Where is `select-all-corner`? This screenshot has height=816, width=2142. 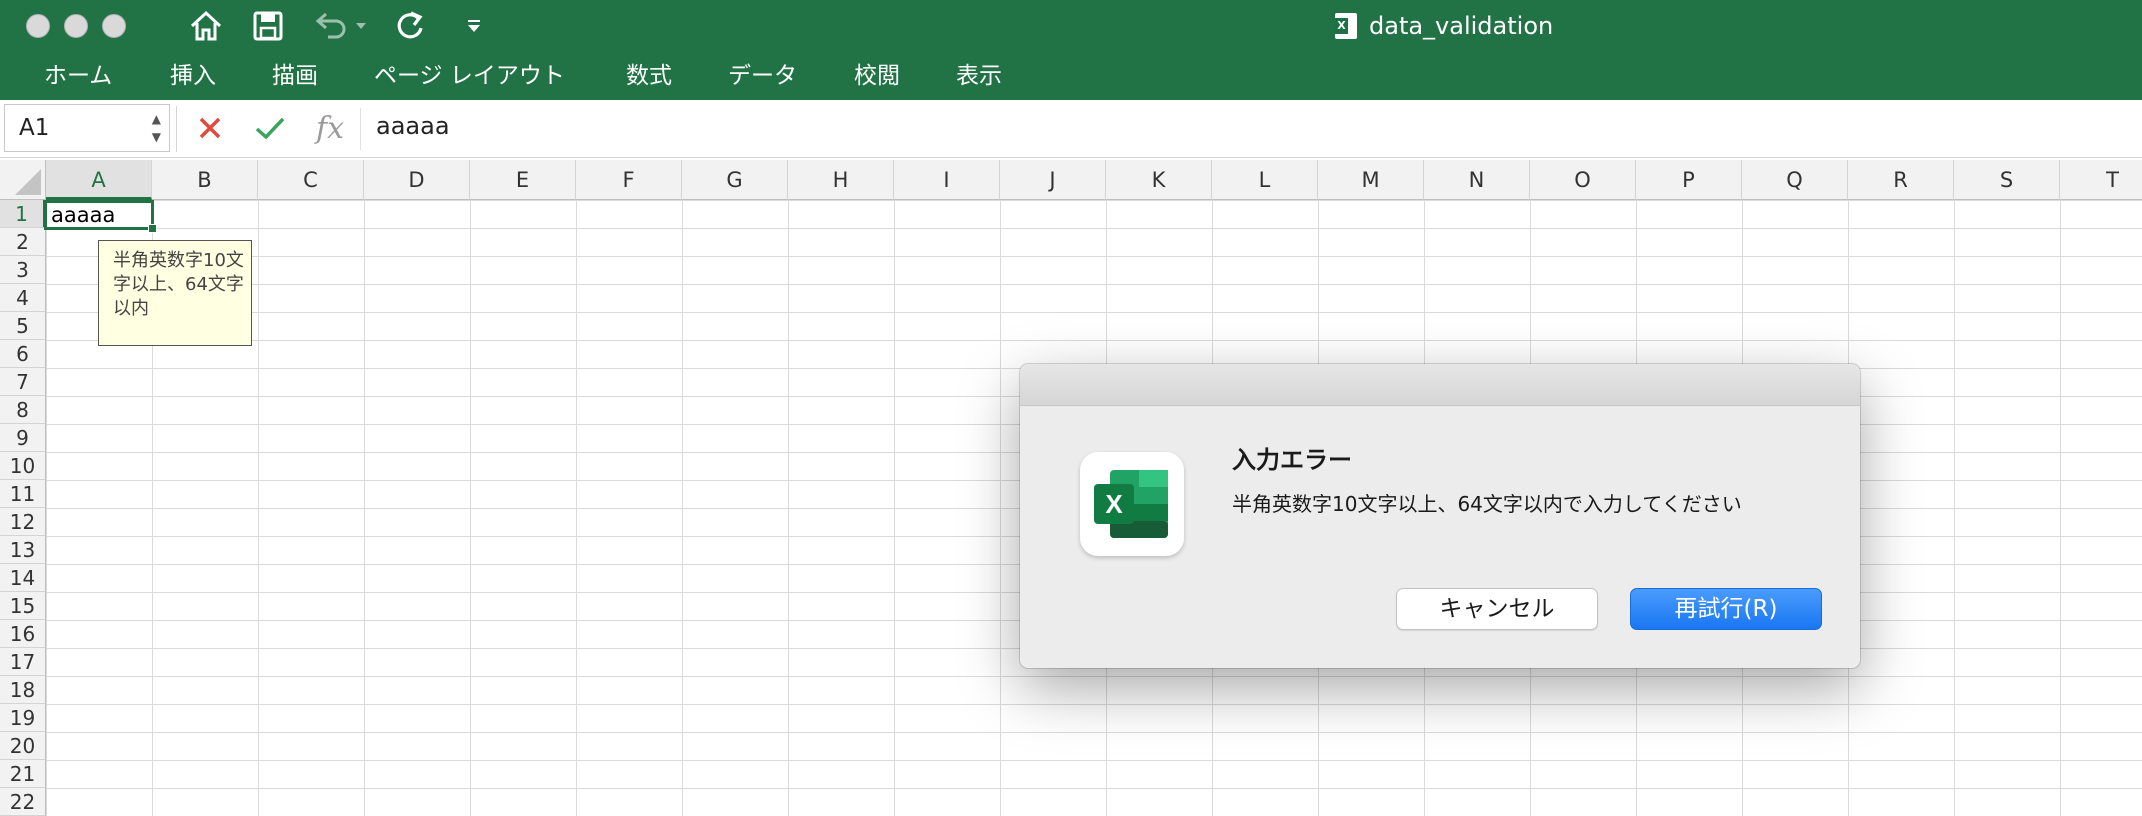
select-all-corner is located at coordinates (23, 180).